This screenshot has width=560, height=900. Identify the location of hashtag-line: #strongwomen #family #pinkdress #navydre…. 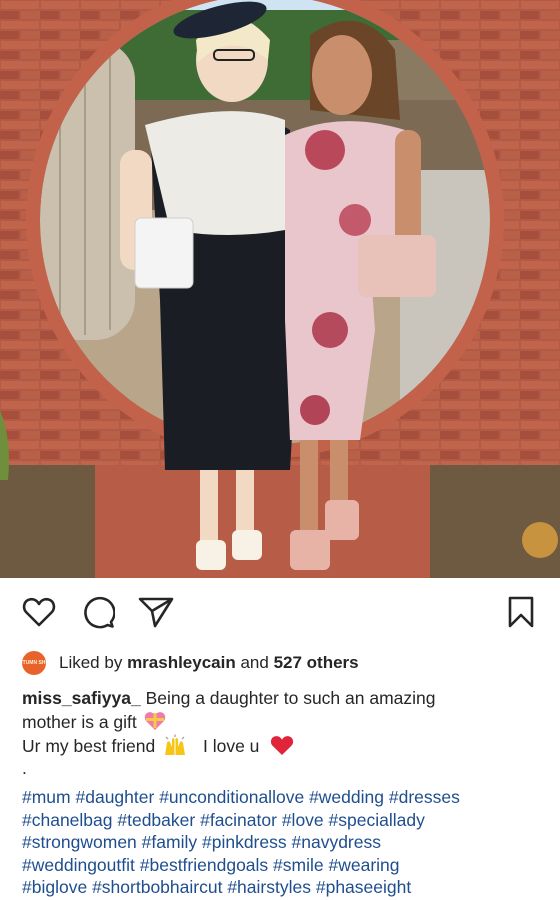
(287, 842).